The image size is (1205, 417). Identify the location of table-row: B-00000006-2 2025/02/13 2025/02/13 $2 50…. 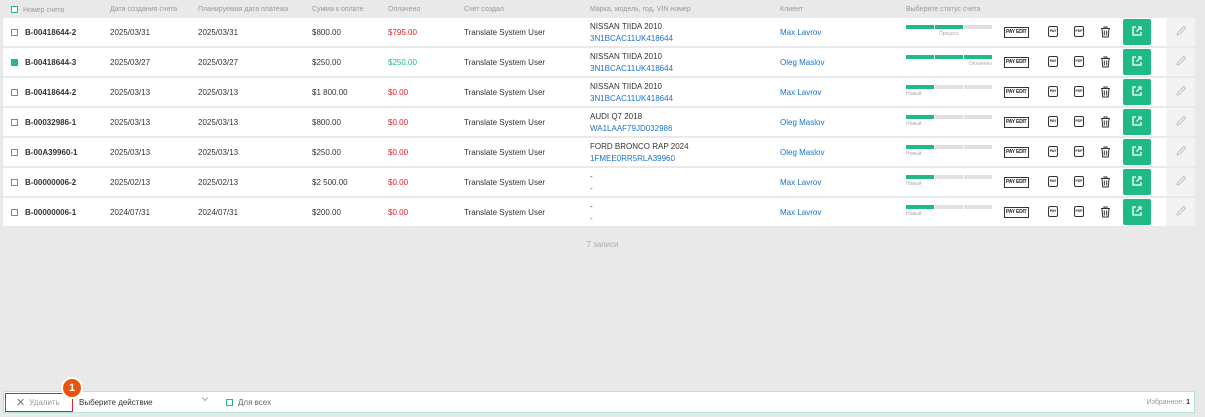
(599, 182).